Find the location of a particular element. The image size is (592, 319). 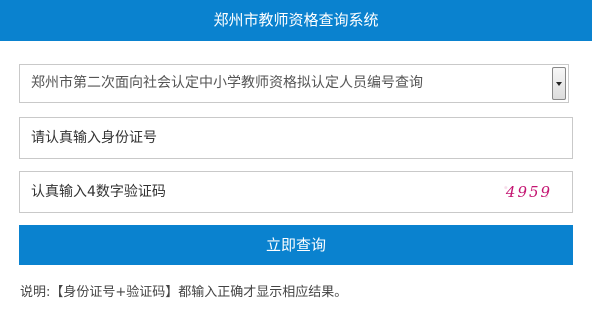

id-number-input: 请认真输入身份证号 is located at coordinates (296, 138).